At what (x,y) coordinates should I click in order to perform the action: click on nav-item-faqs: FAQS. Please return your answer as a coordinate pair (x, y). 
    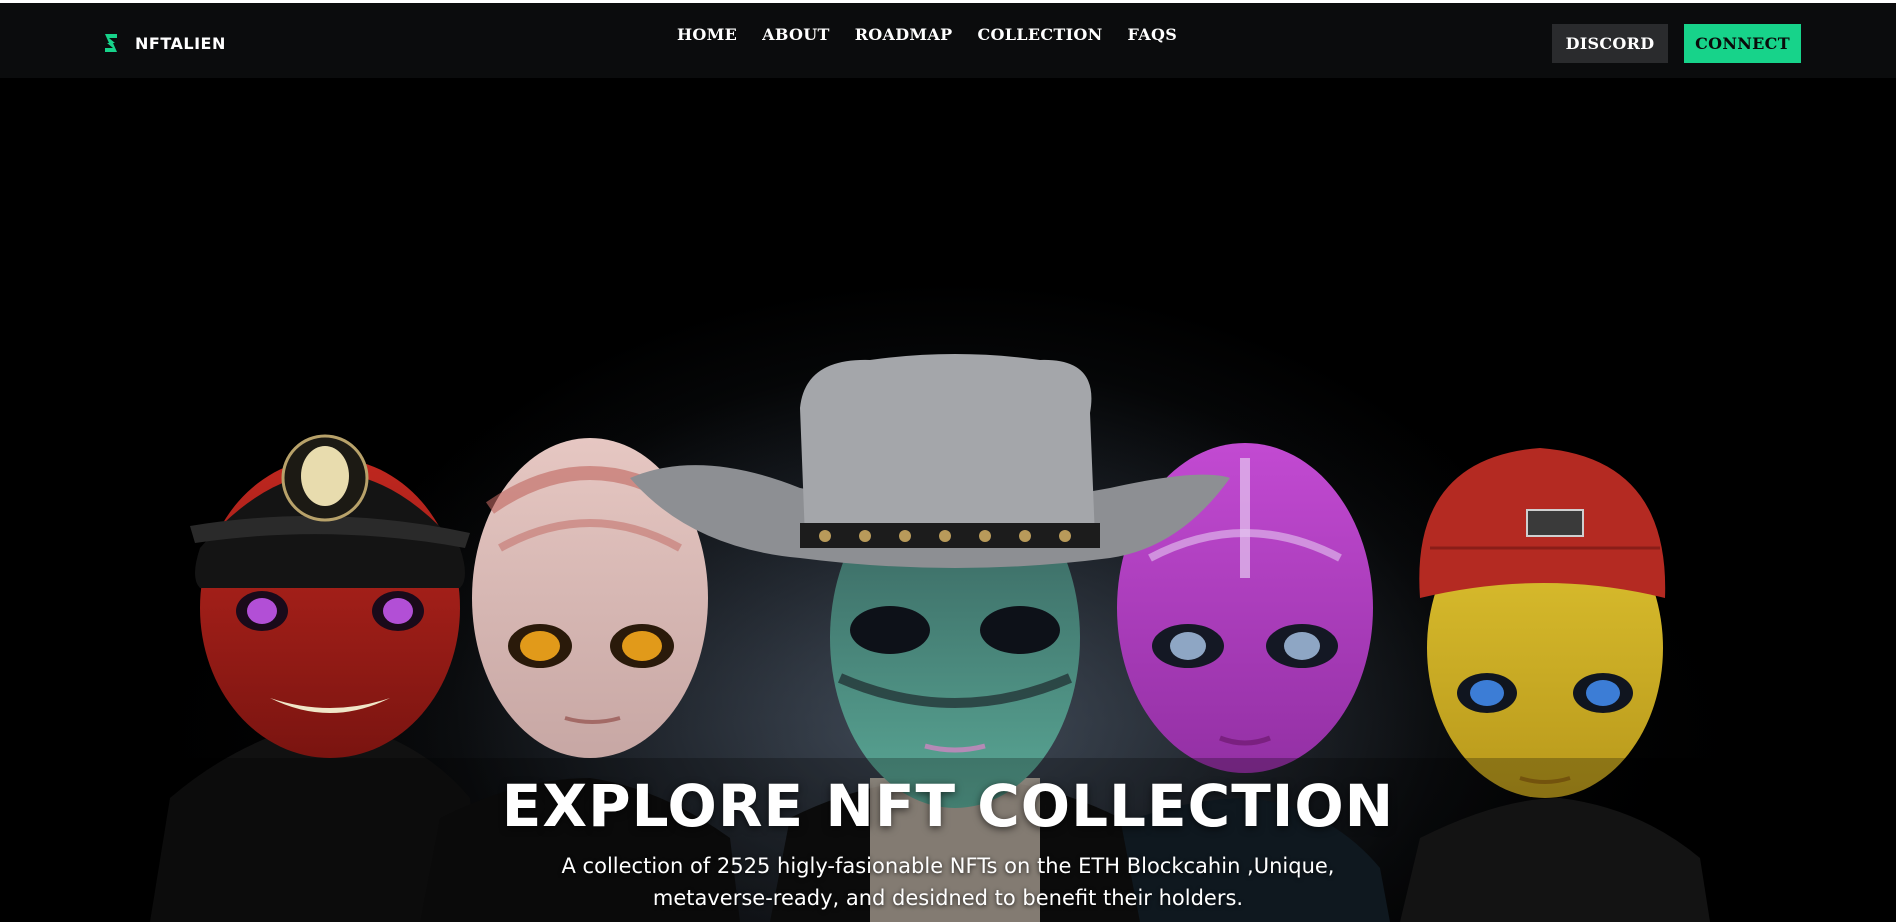
    Looking at the image, I should click on (1153, 34).